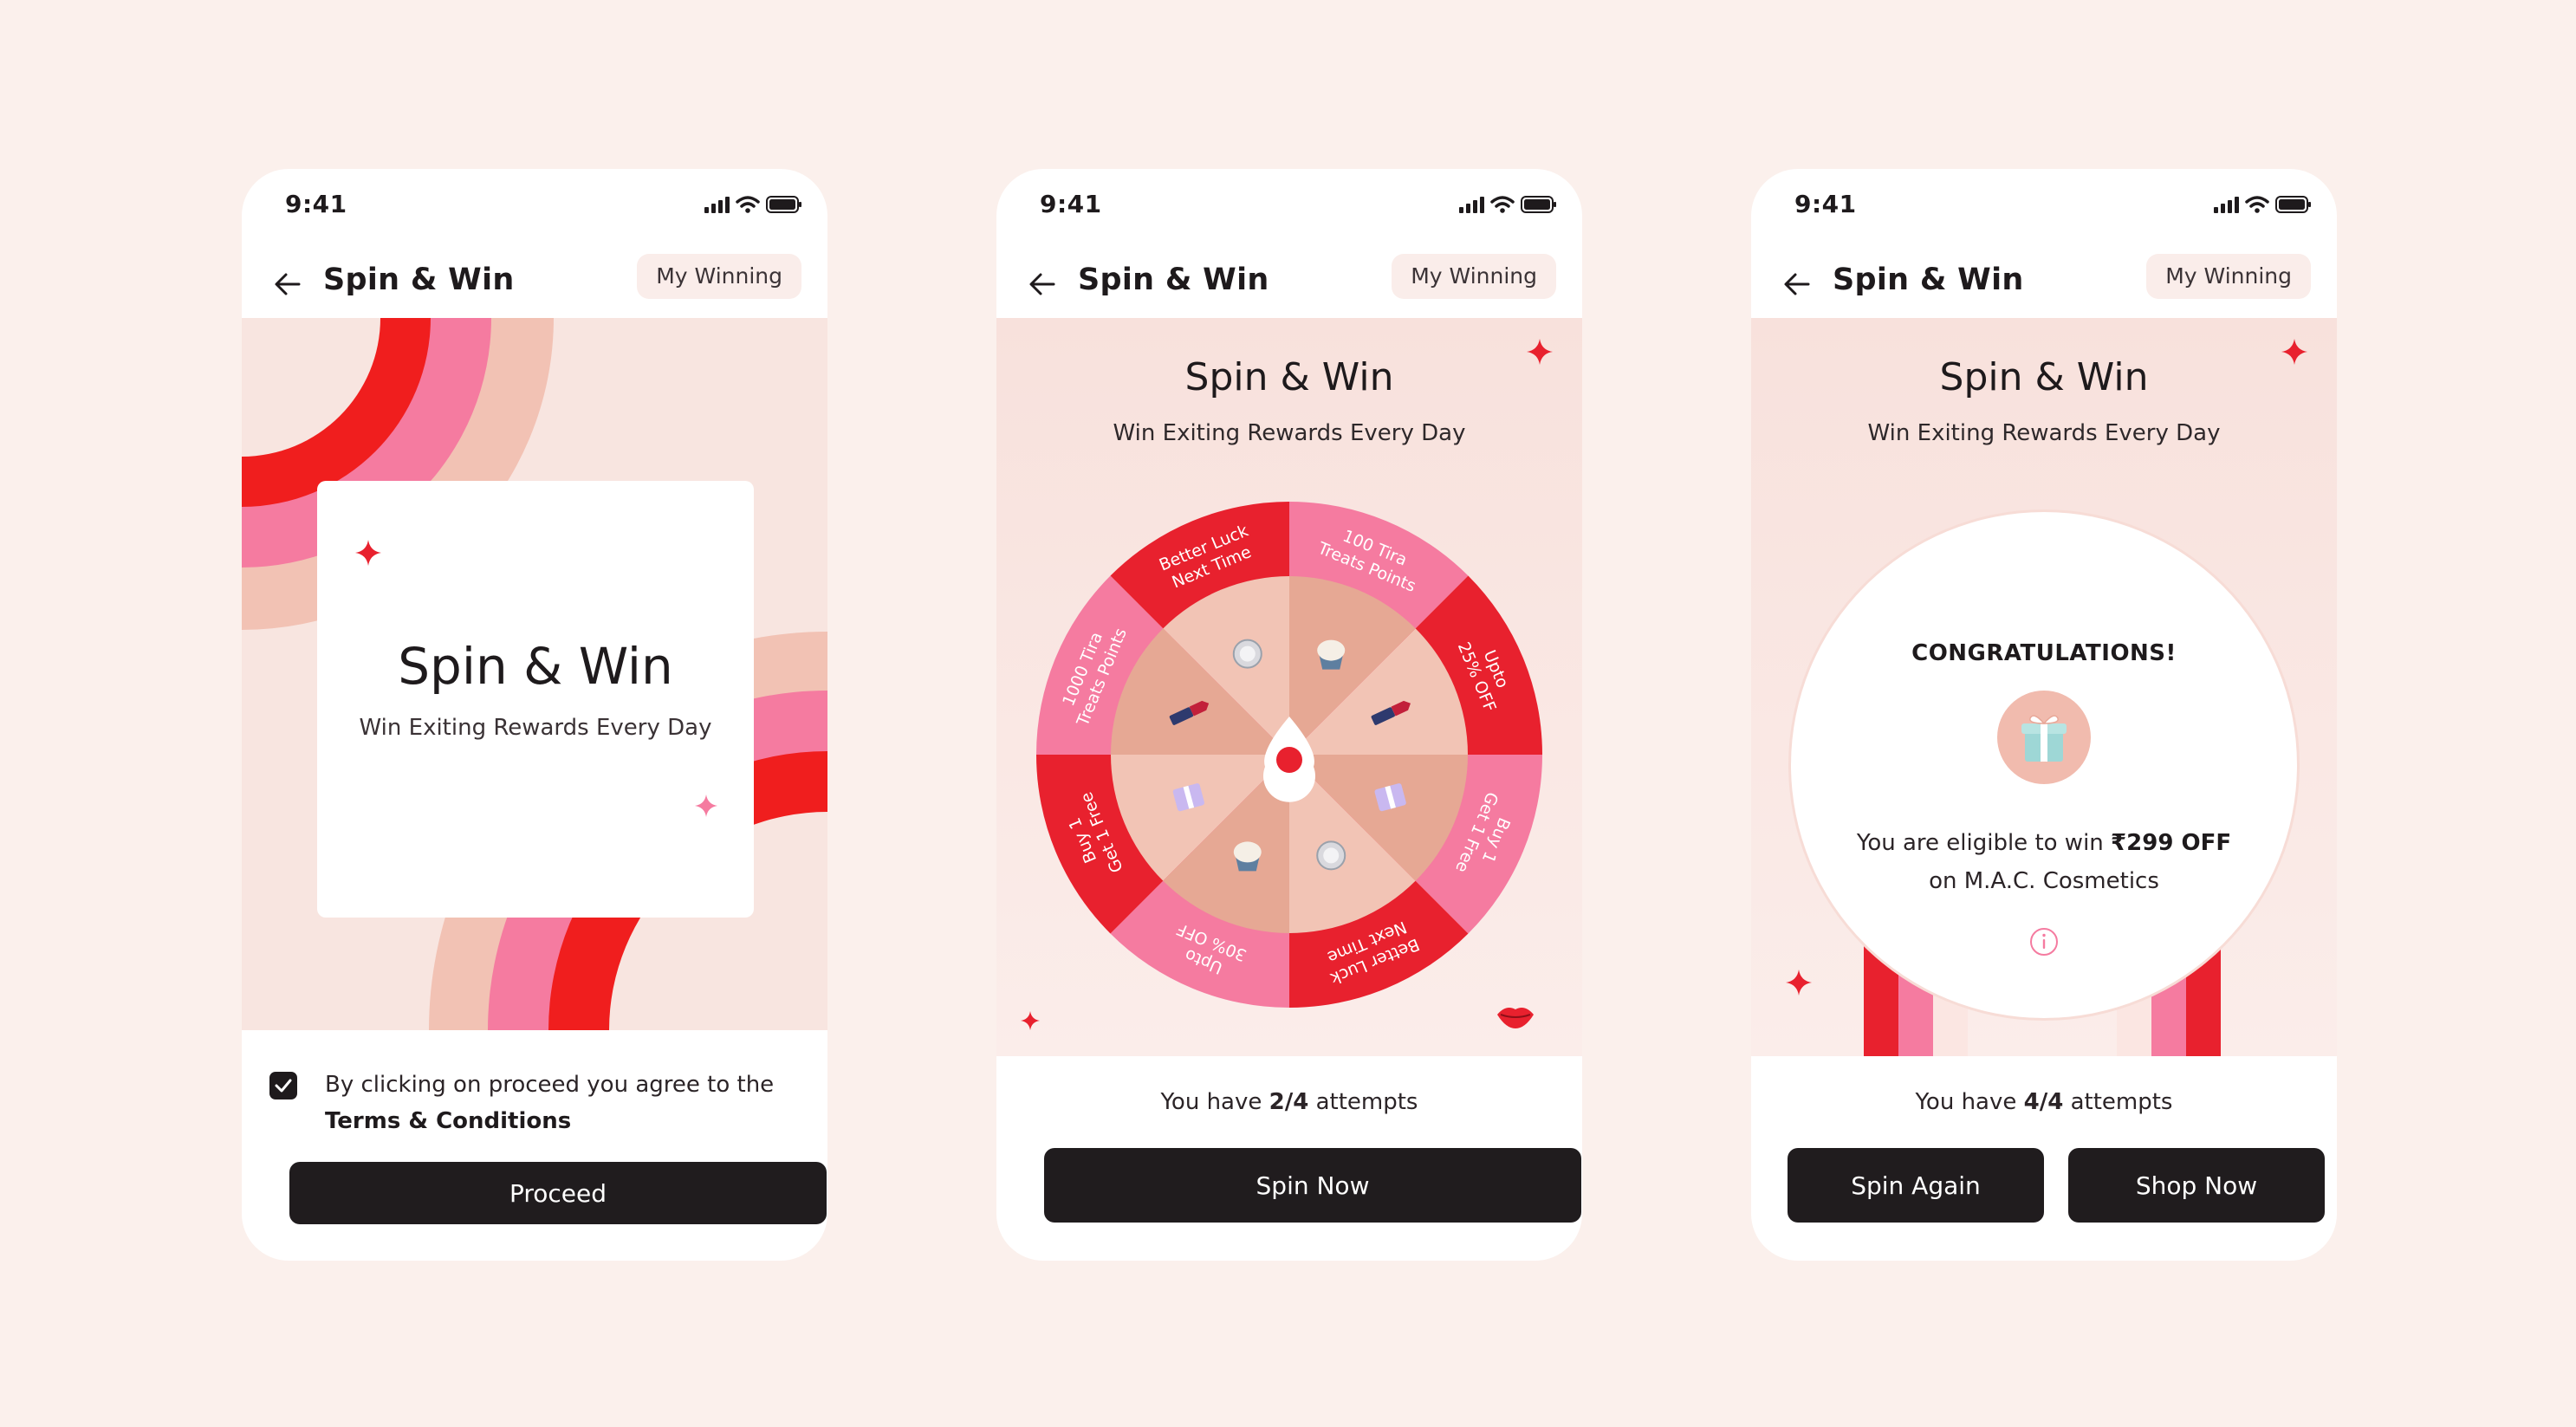 Image resolution: width=2576 pixels, height=1427 pixels. I want to click on spin-now-button: Spin Now, so click(1313, 1185).